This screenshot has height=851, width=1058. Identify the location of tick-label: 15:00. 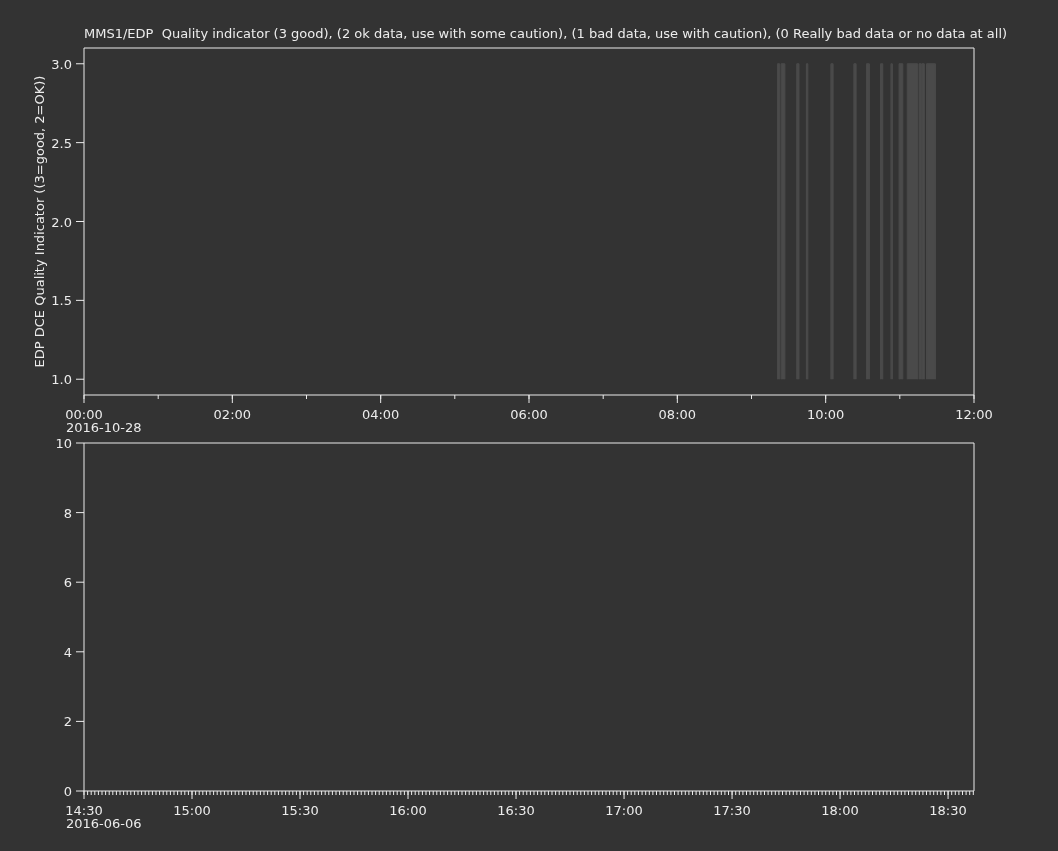
(192, 810).